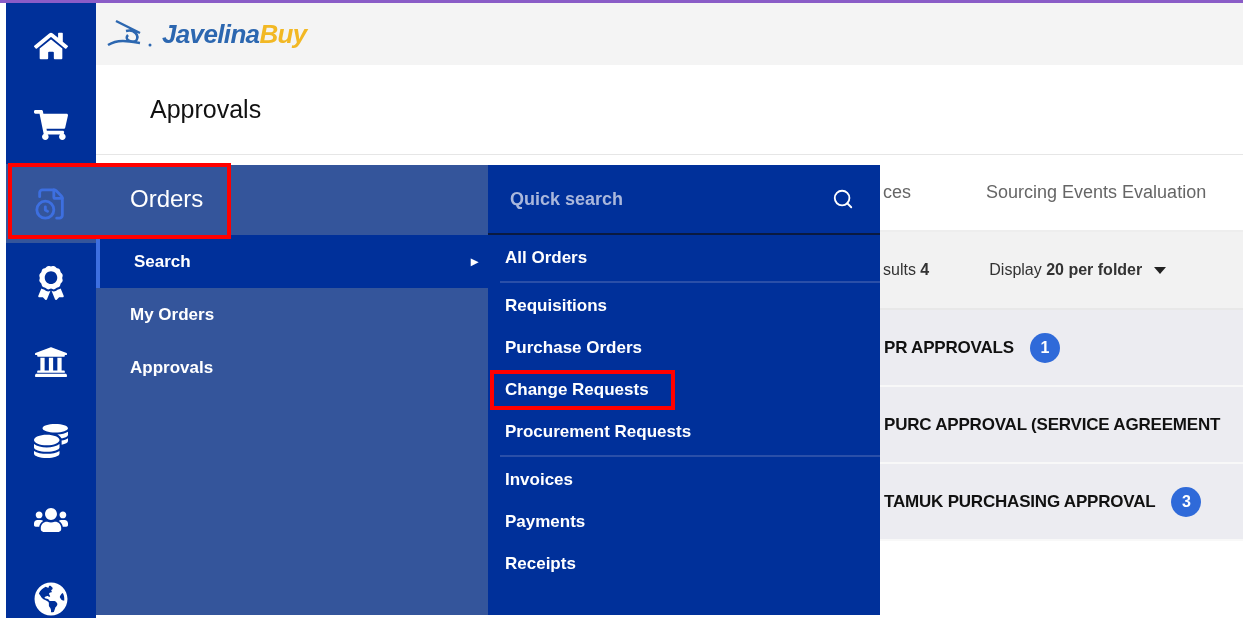  What do you see at coordinates (843, 199) in the screenshot?
I see `search-icon` at bounding box center [843, 199].